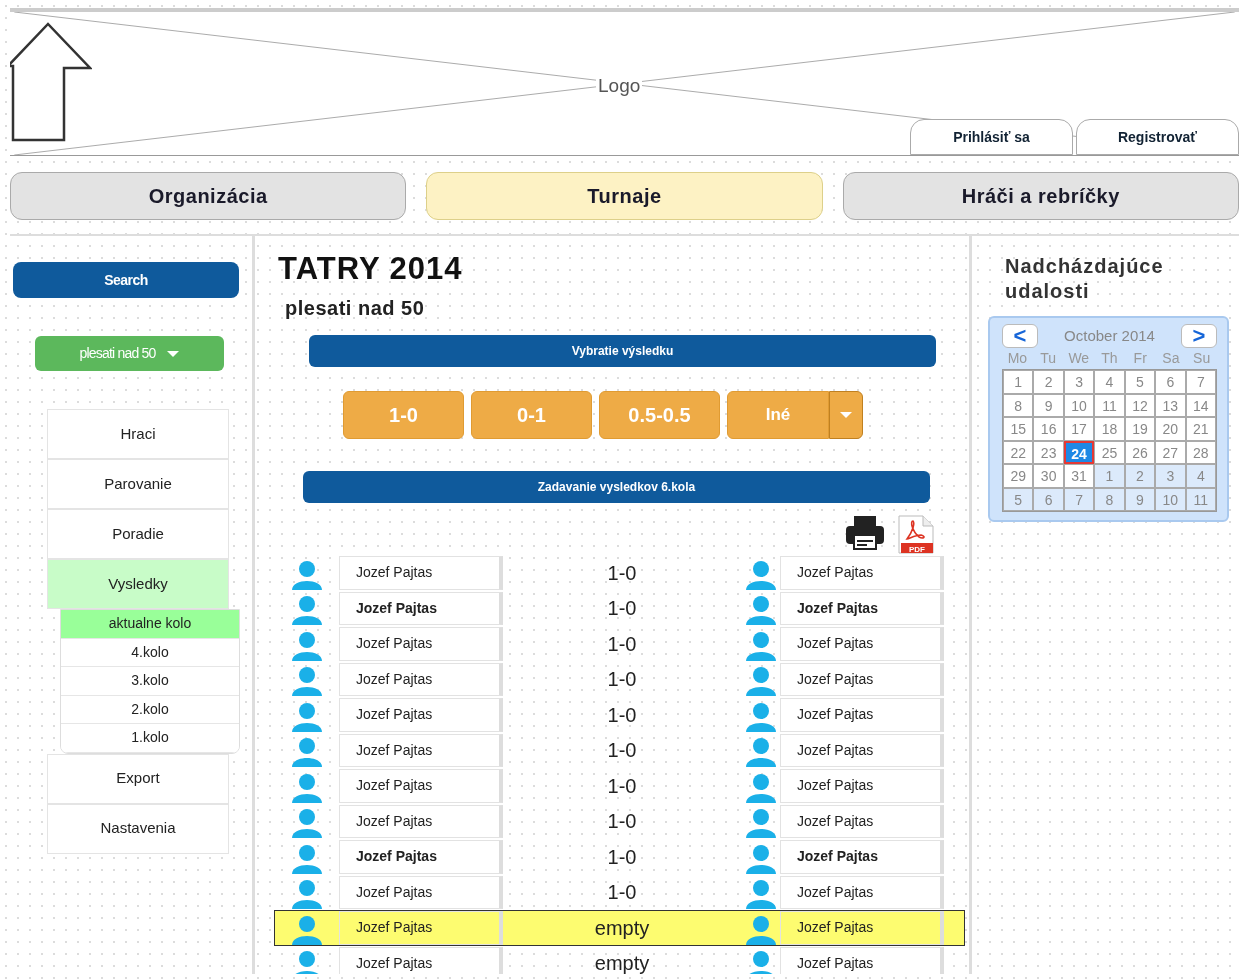  What do you see at coordinates (1018, 476) in the screenshot?
I see `calendar-day: 29` at bounding box center [1018, 476].